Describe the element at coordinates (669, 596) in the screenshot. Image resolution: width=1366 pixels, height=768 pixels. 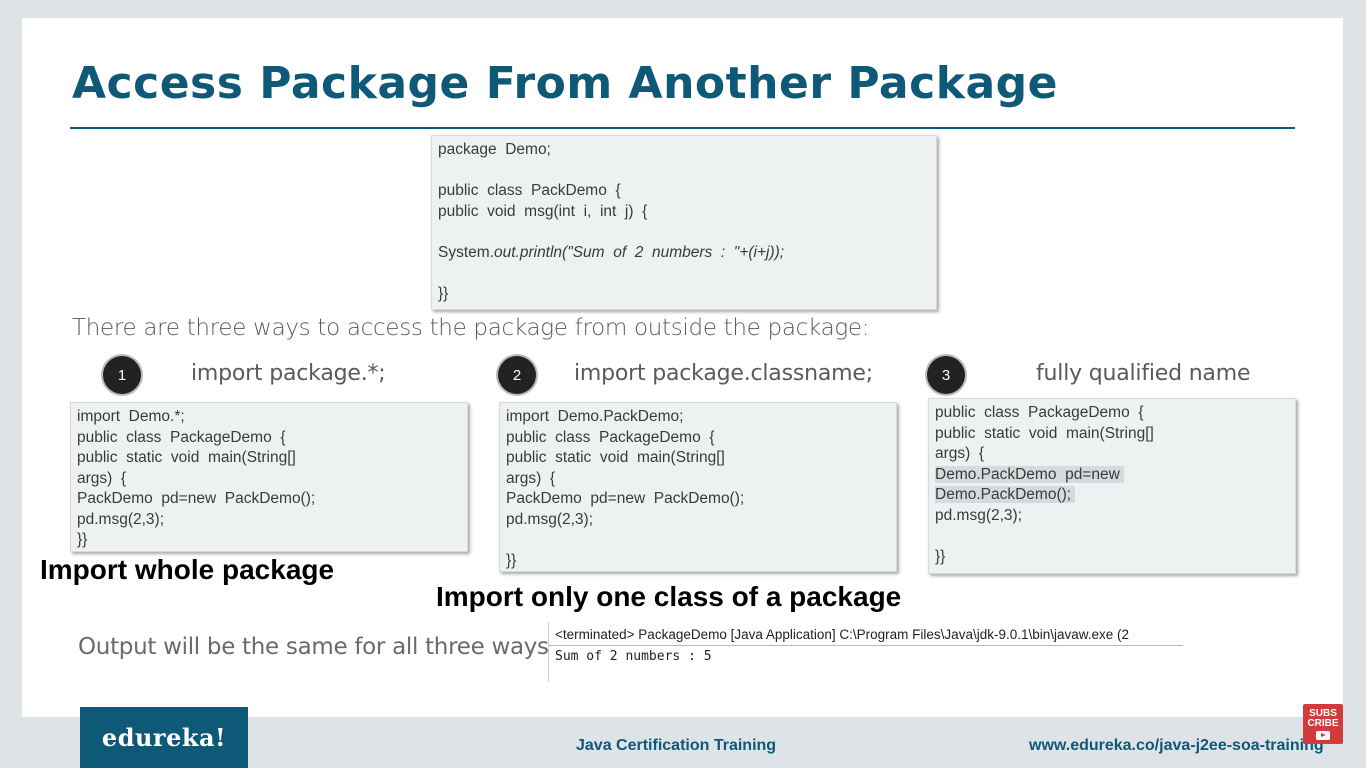
I see `callout-one-class: Import only one class of a package` at that location.